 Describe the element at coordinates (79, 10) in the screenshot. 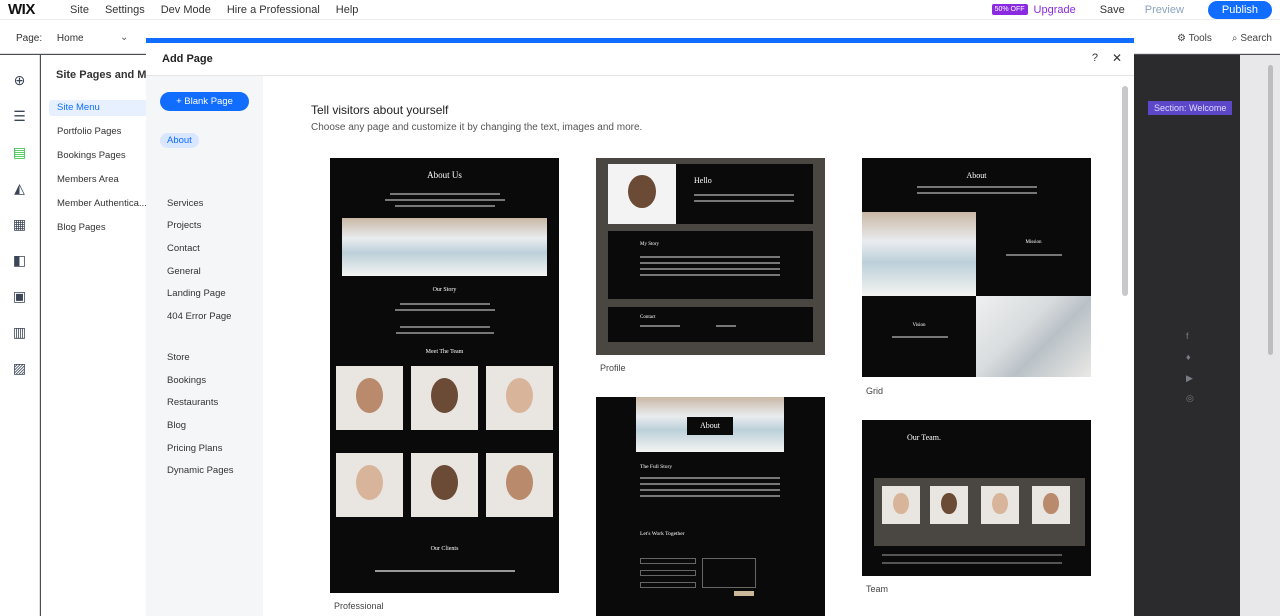

I see `menu-site: Site` at that location.